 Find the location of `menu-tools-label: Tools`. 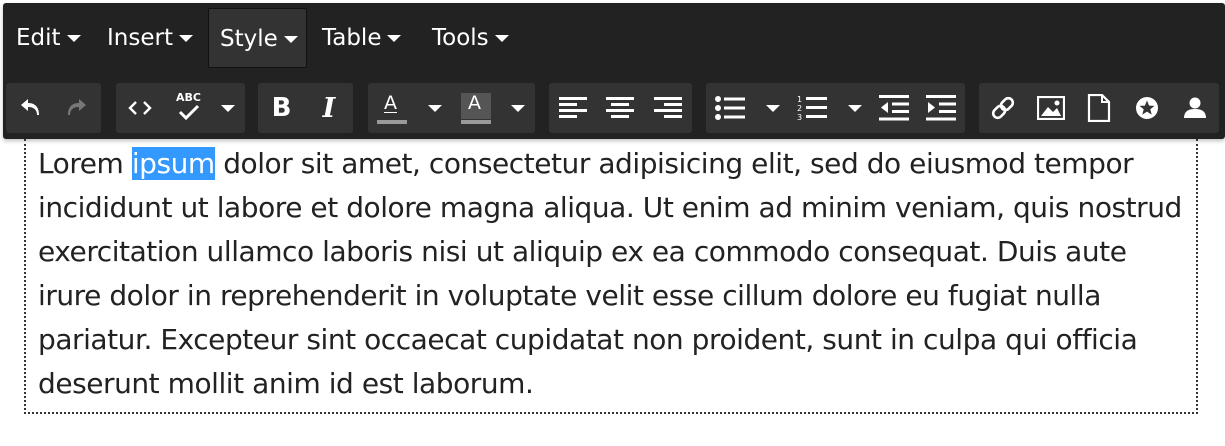

menu-tools-label: Tools is located at coordinates (460, 38).